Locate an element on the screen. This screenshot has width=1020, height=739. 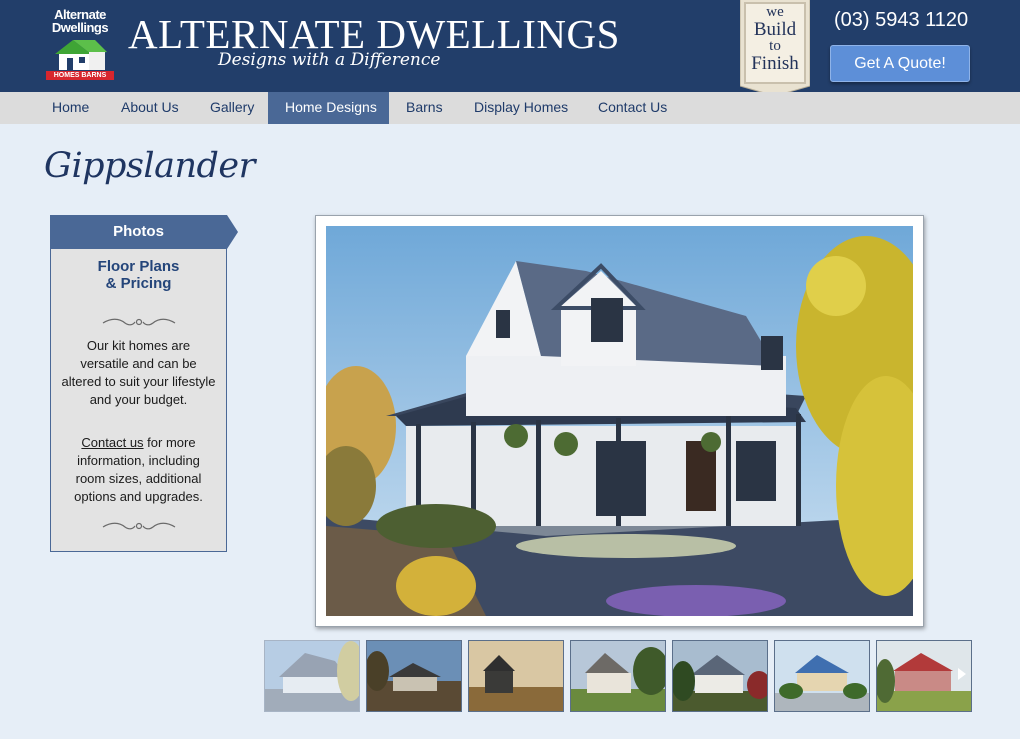
sidebar-tab-photos: Photos is located at coordinates (144, 232).